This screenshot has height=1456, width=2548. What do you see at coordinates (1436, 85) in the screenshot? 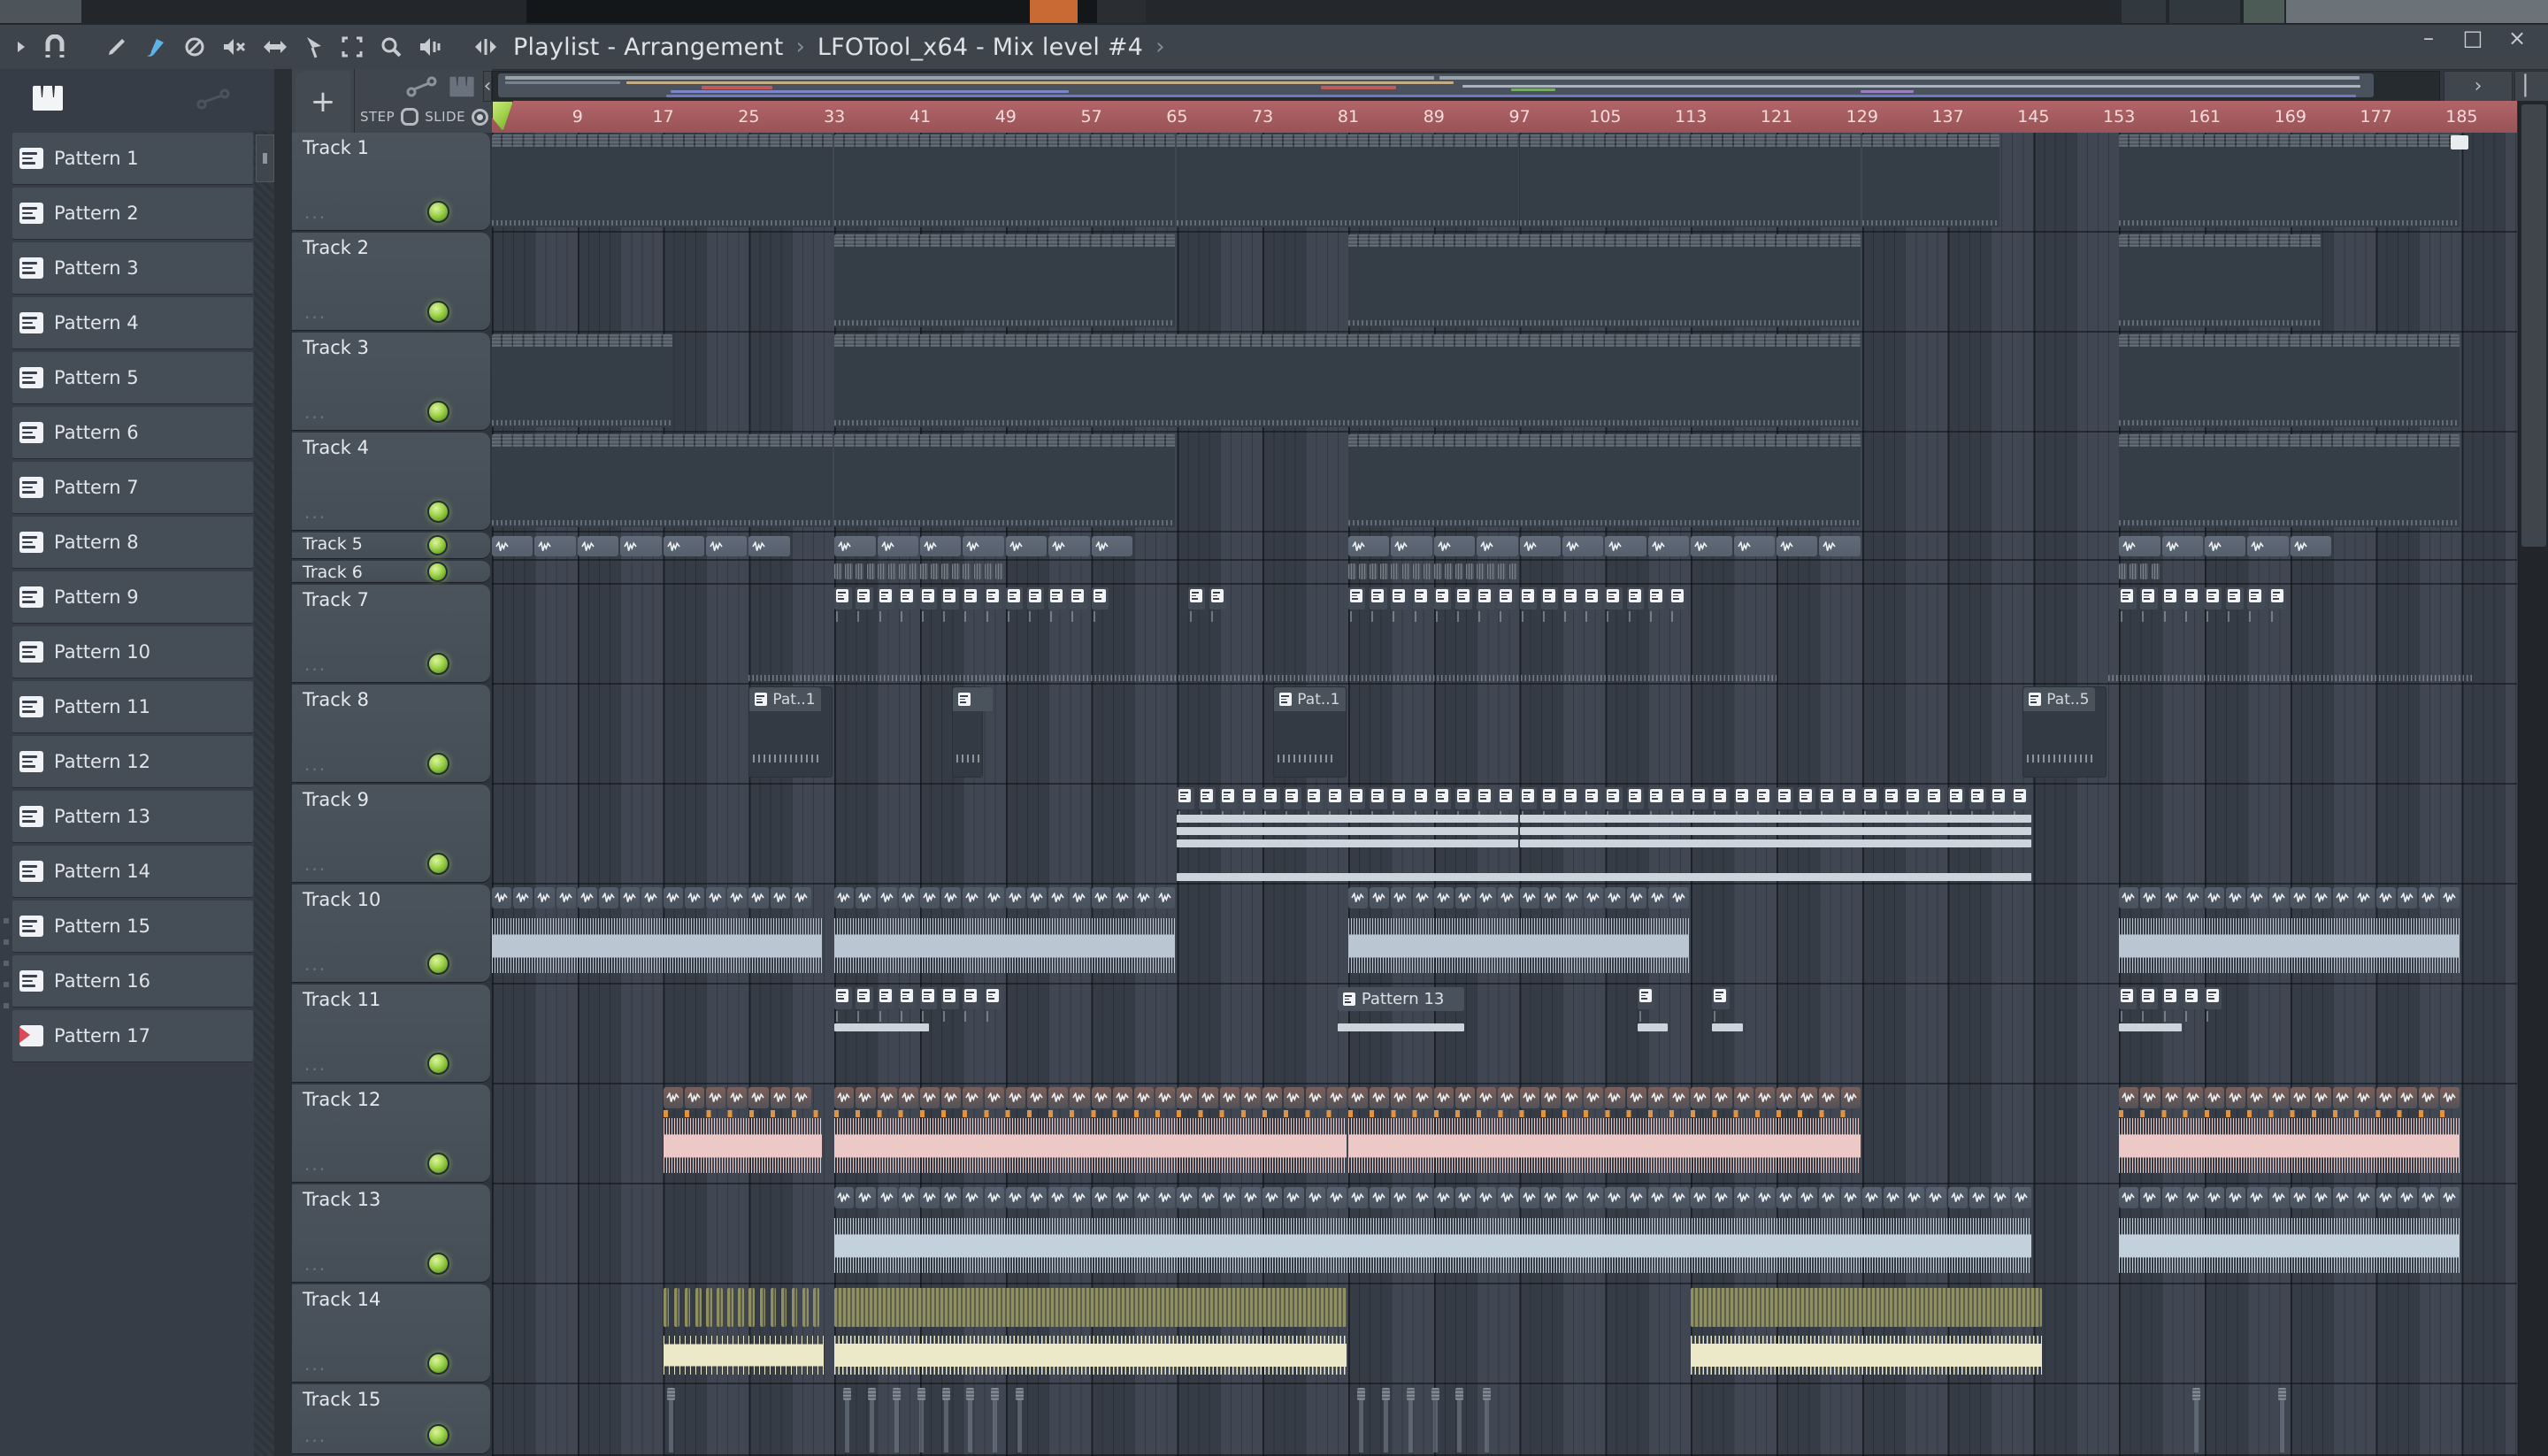
I see `overview-scrollbar-thumb` at bounding box center [1436, 85].